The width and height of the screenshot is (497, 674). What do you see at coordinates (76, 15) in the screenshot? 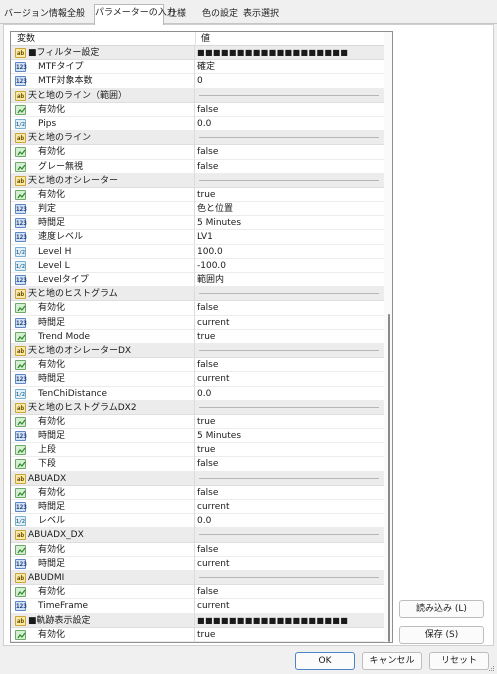
I see `tab-general: 全般` at bounding box center [76, 15].